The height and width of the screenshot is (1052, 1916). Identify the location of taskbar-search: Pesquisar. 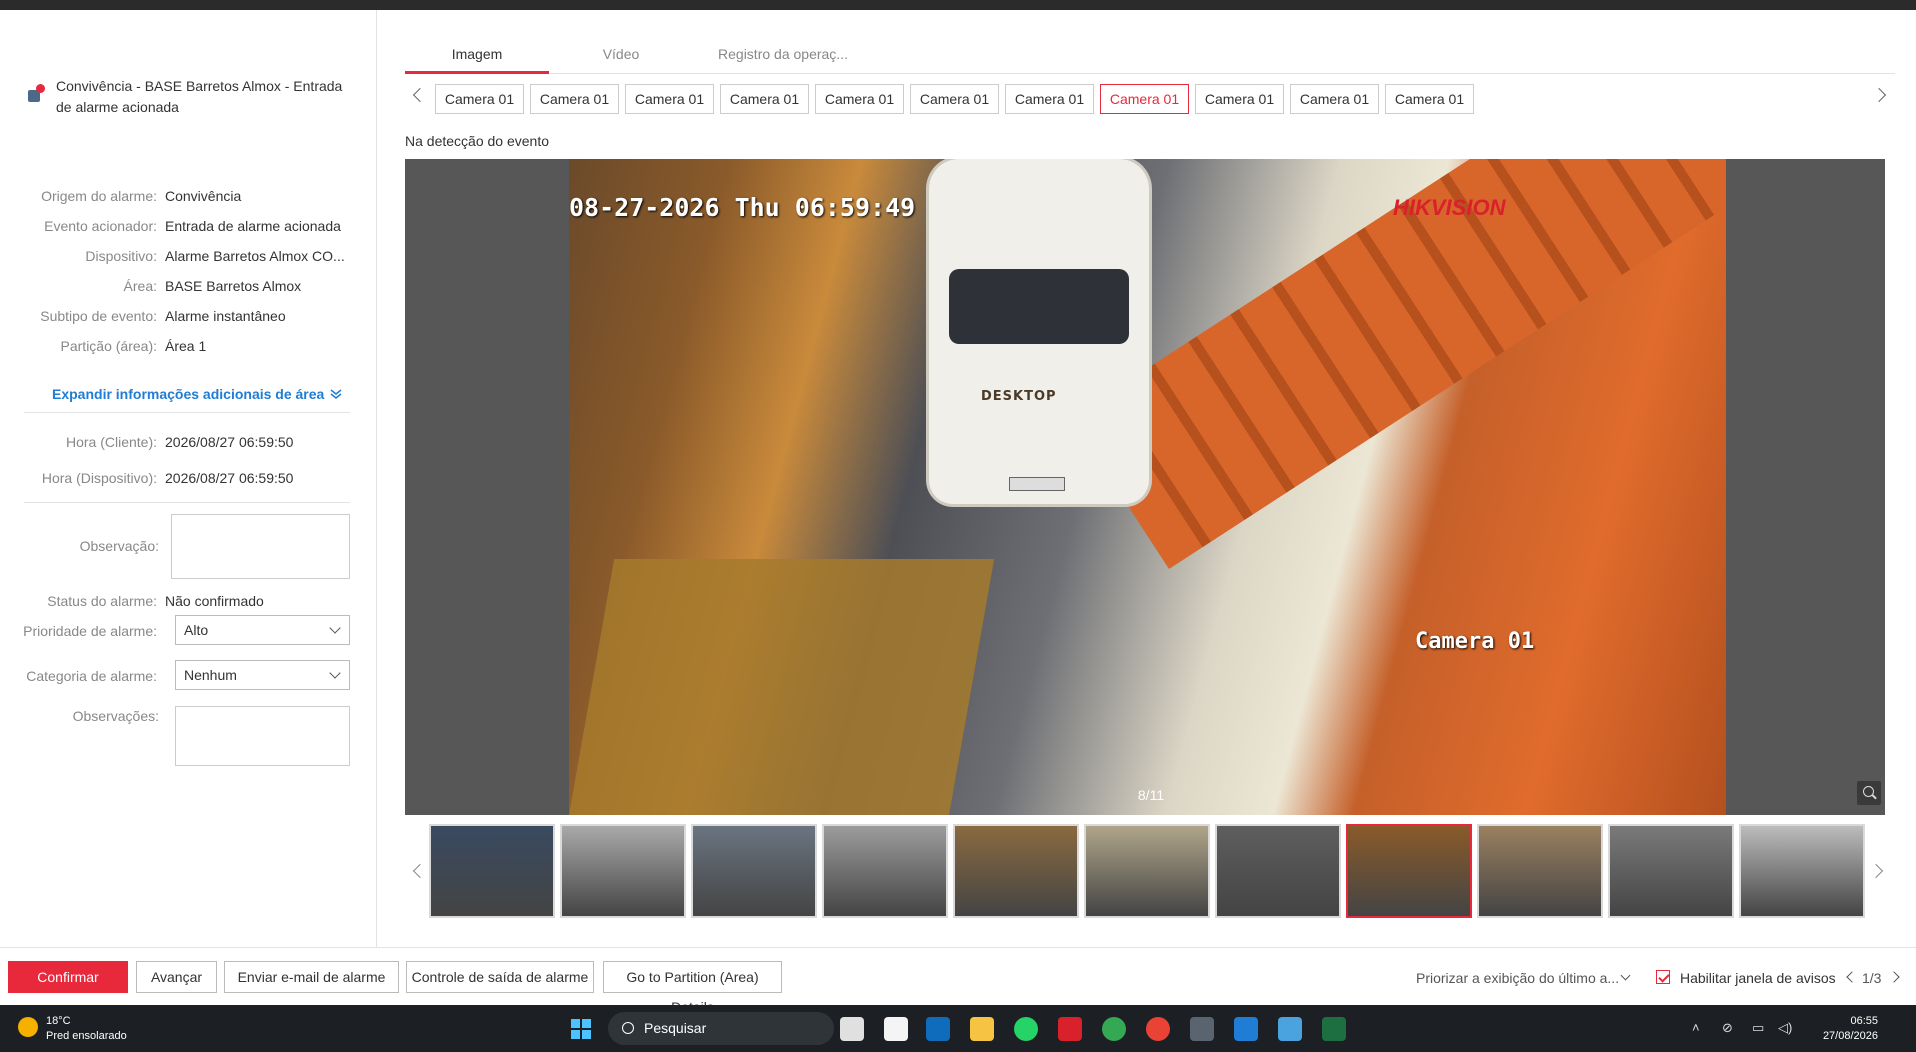
(721, 1028).